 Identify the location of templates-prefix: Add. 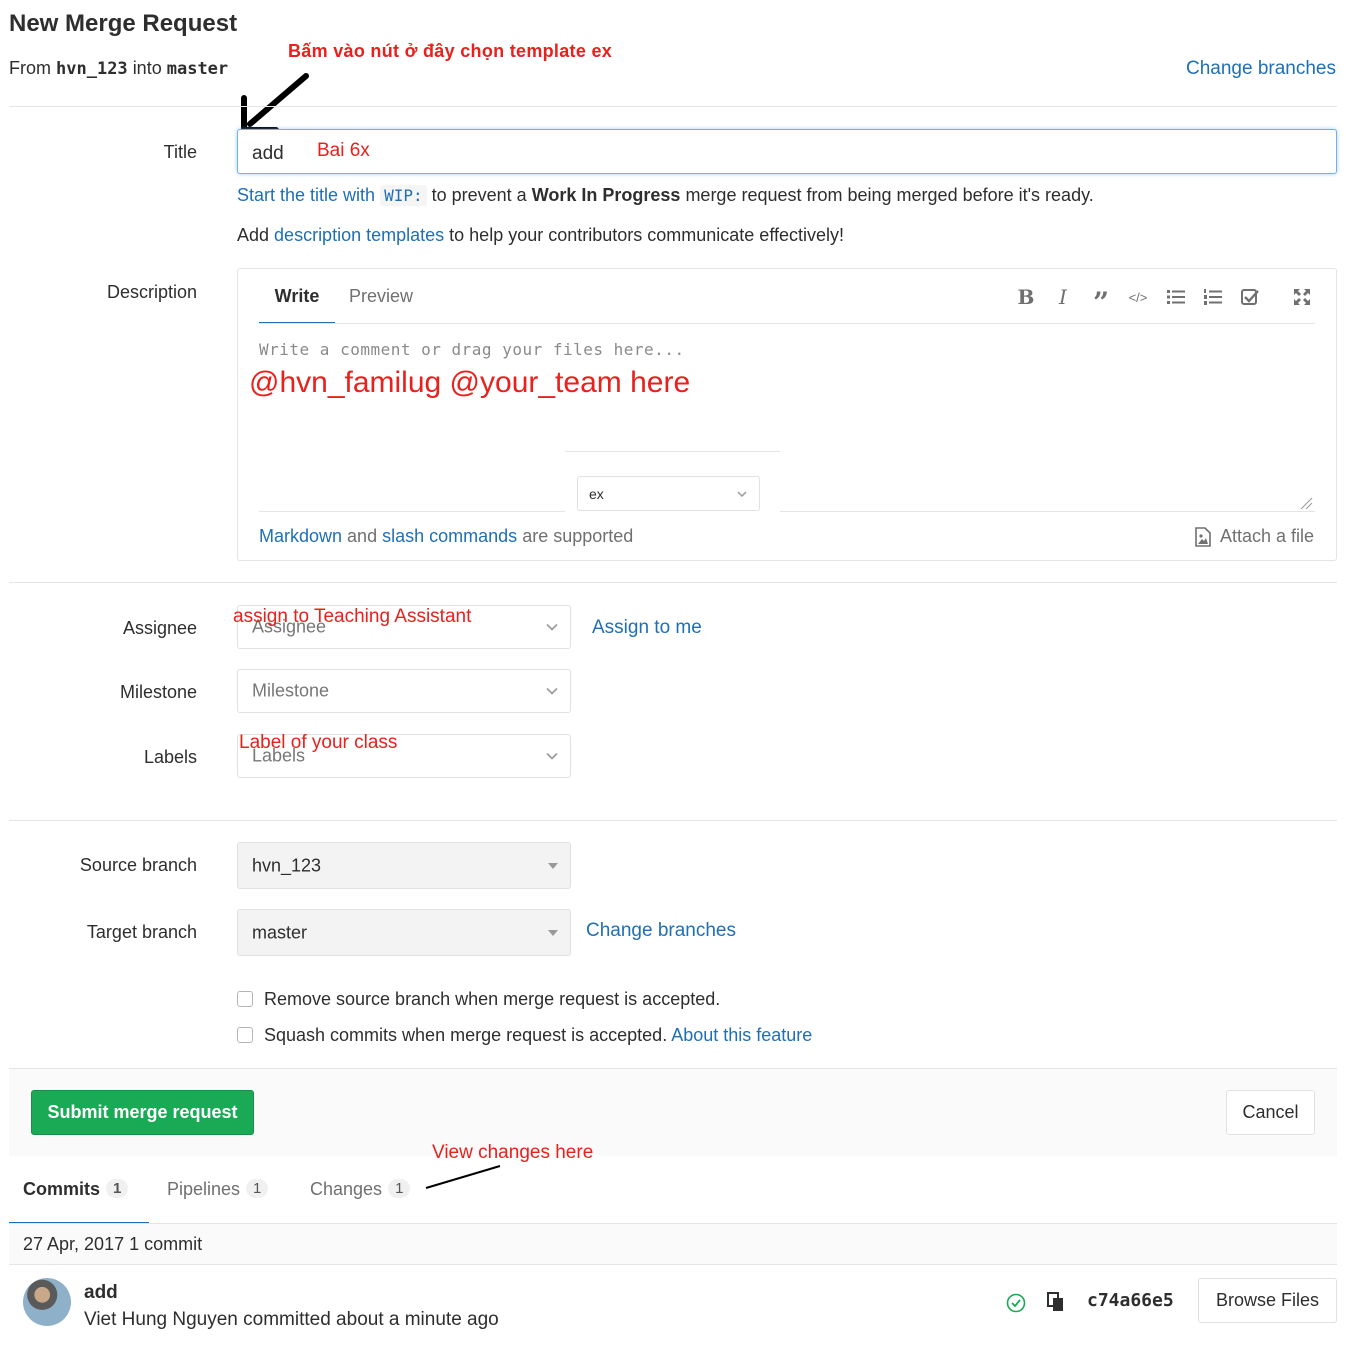
(253, 235).